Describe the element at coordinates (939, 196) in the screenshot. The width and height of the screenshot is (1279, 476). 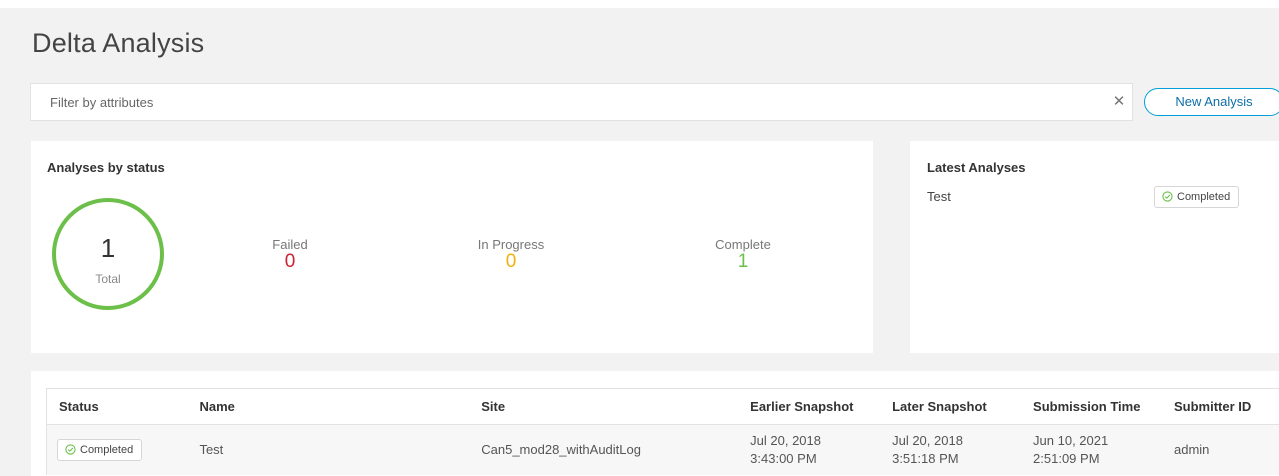
I see `latest-analysis-name: Test` at that location.